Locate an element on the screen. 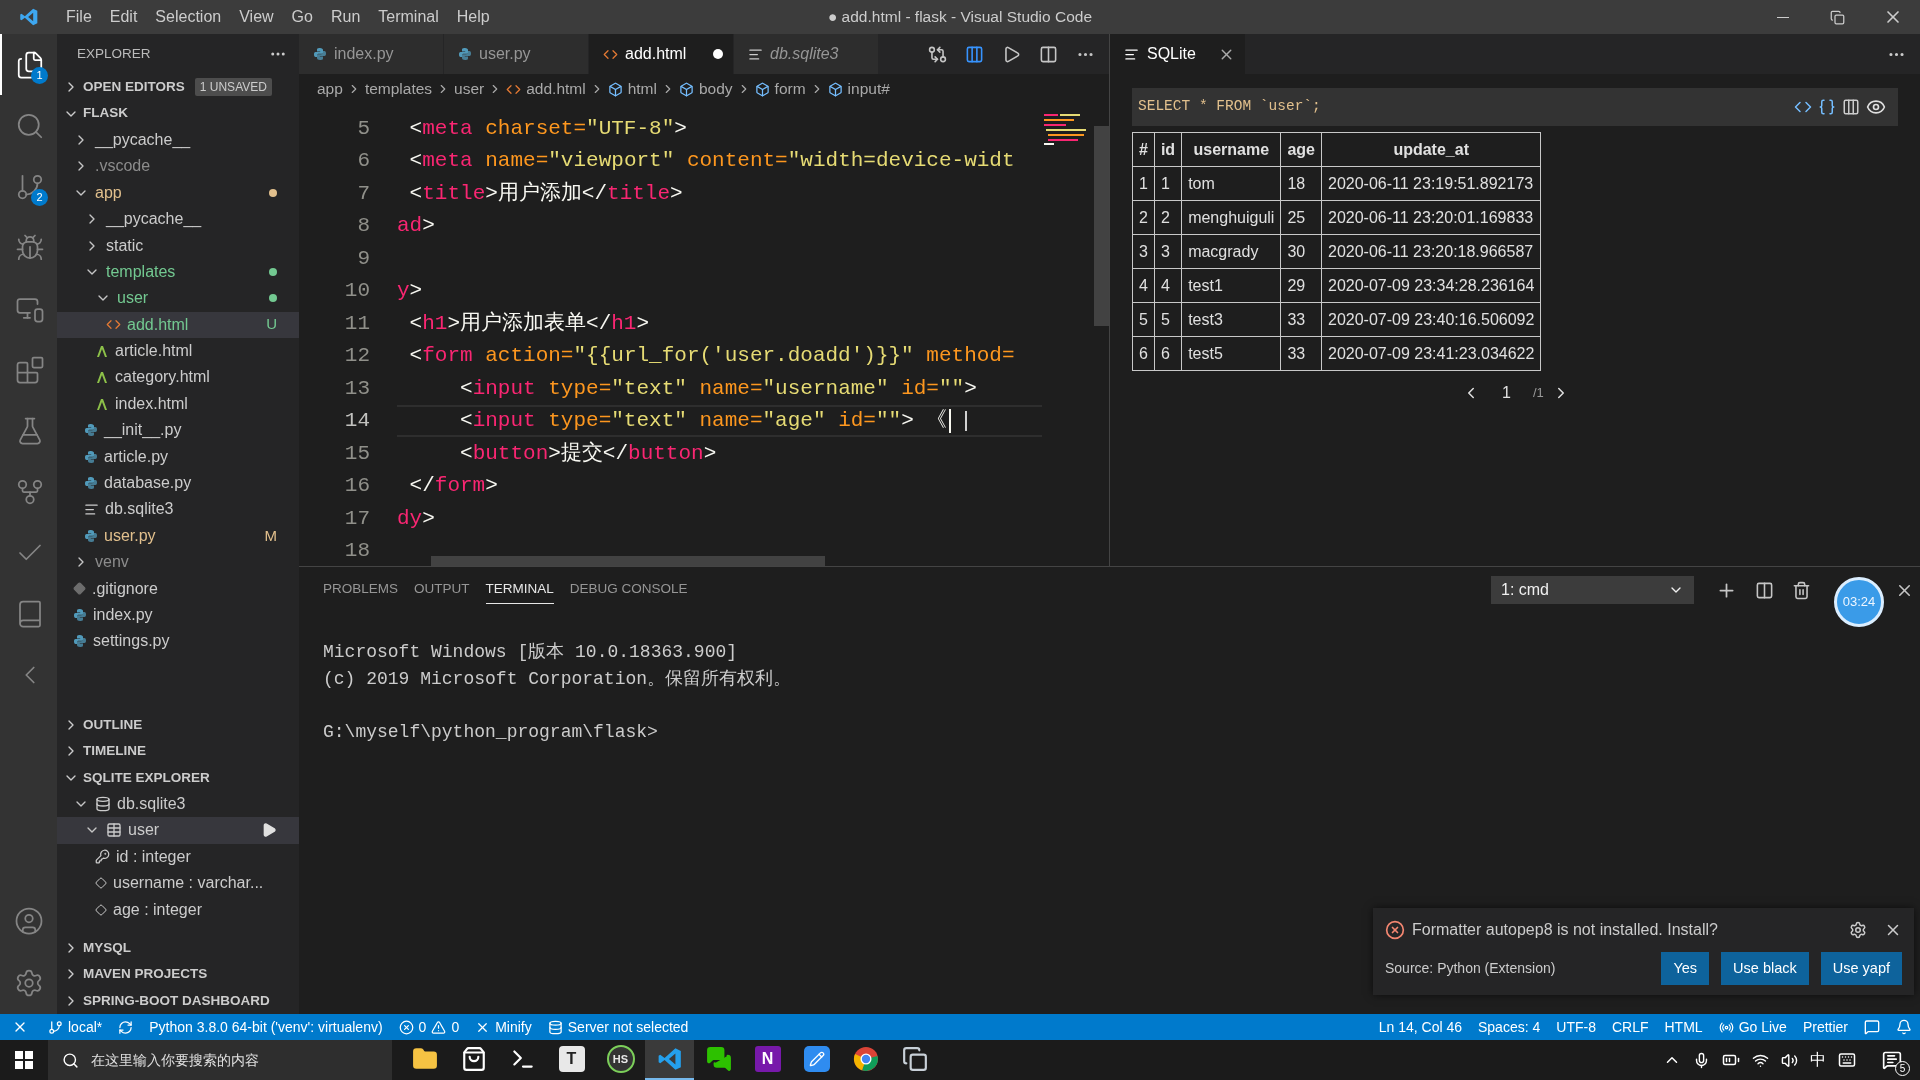 The image size is (1920, 1080). notification-button: Use black is located at coordinates (1765, 968).